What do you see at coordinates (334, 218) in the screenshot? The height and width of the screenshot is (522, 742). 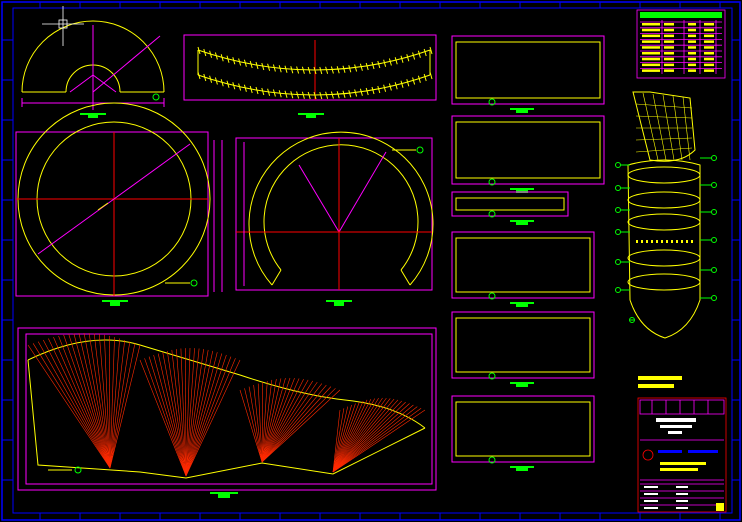 I see `partial-ring-view` at bounding box center [334, 218].